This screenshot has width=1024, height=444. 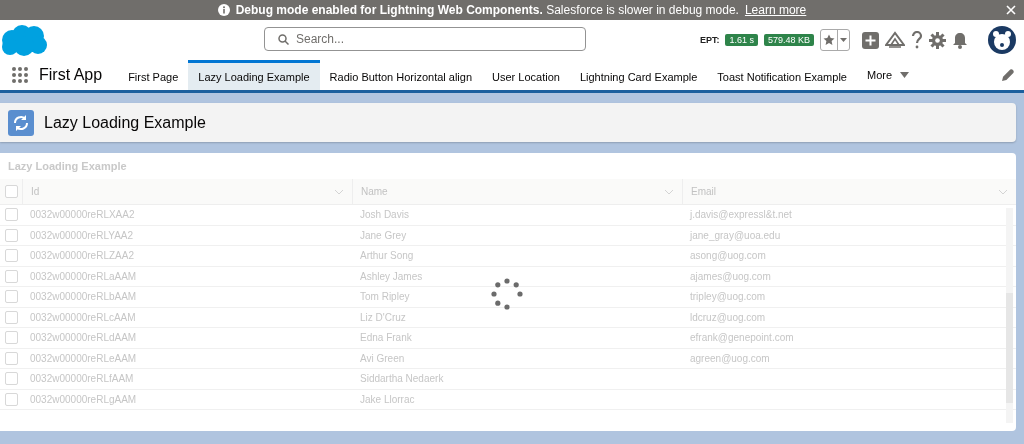 I want to click on table-cell: 0032w00000reRLeAAM, so click(x=83, y=358).